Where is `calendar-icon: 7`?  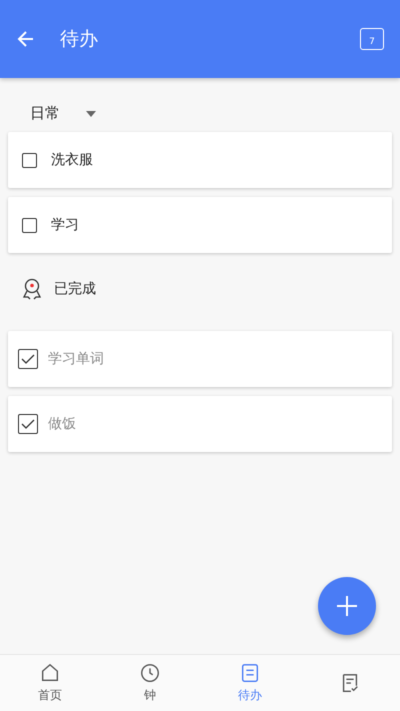
calendar-icon: 7 is located at coordinates (372, 39).